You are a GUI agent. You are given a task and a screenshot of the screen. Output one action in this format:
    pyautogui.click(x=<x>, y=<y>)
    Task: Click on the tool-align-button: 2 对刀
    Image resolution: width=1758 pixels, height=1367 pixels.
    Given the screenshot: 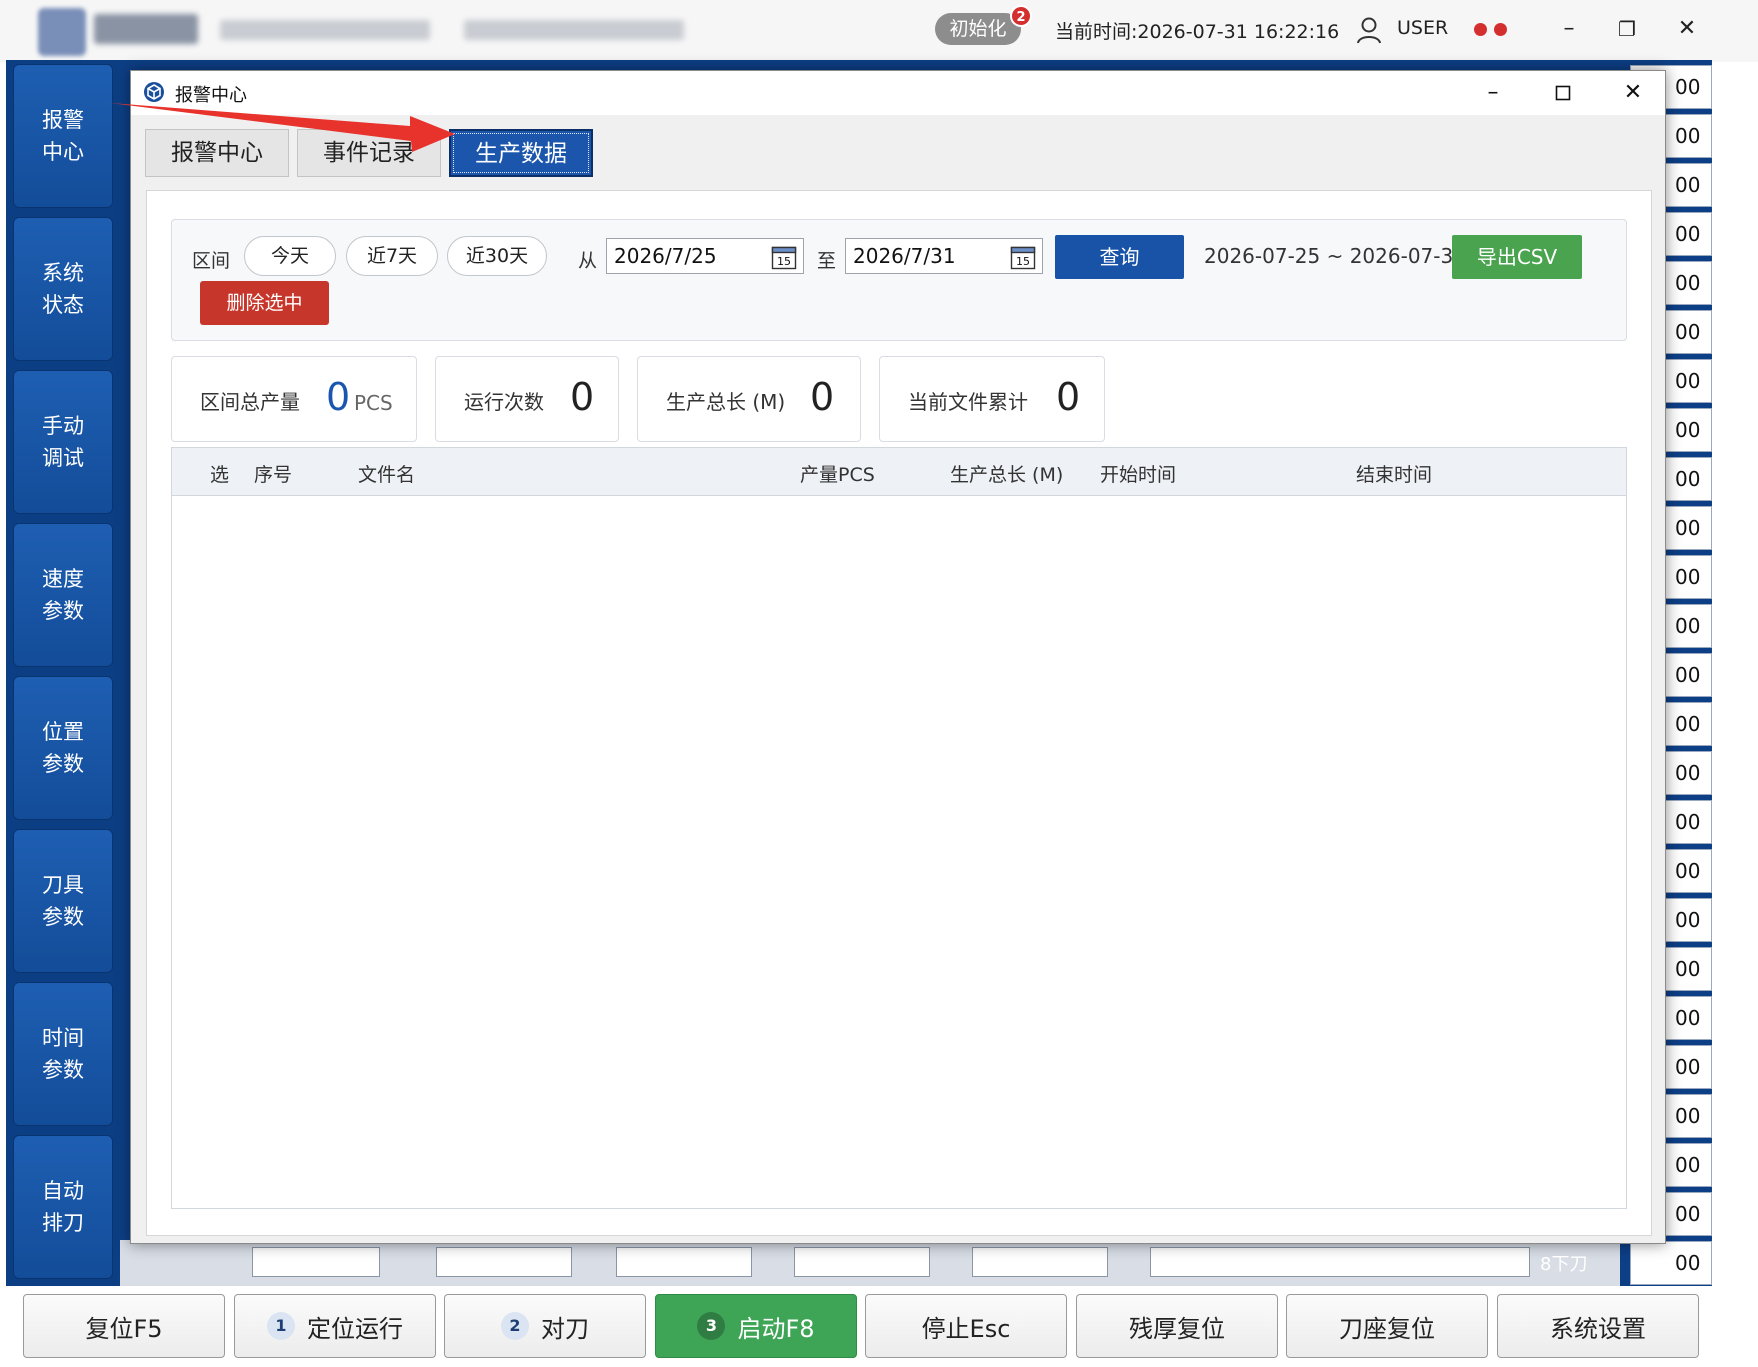 What is the action you would take?
    pyautogui.click(x=545, y=1326)
    